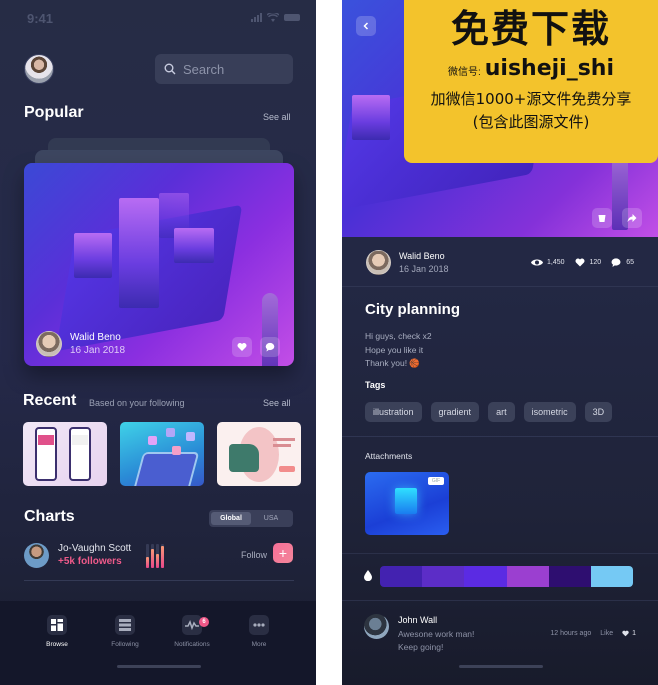 The image size is (658, 685). I want to click on profile-avatar, so click(39, 69).